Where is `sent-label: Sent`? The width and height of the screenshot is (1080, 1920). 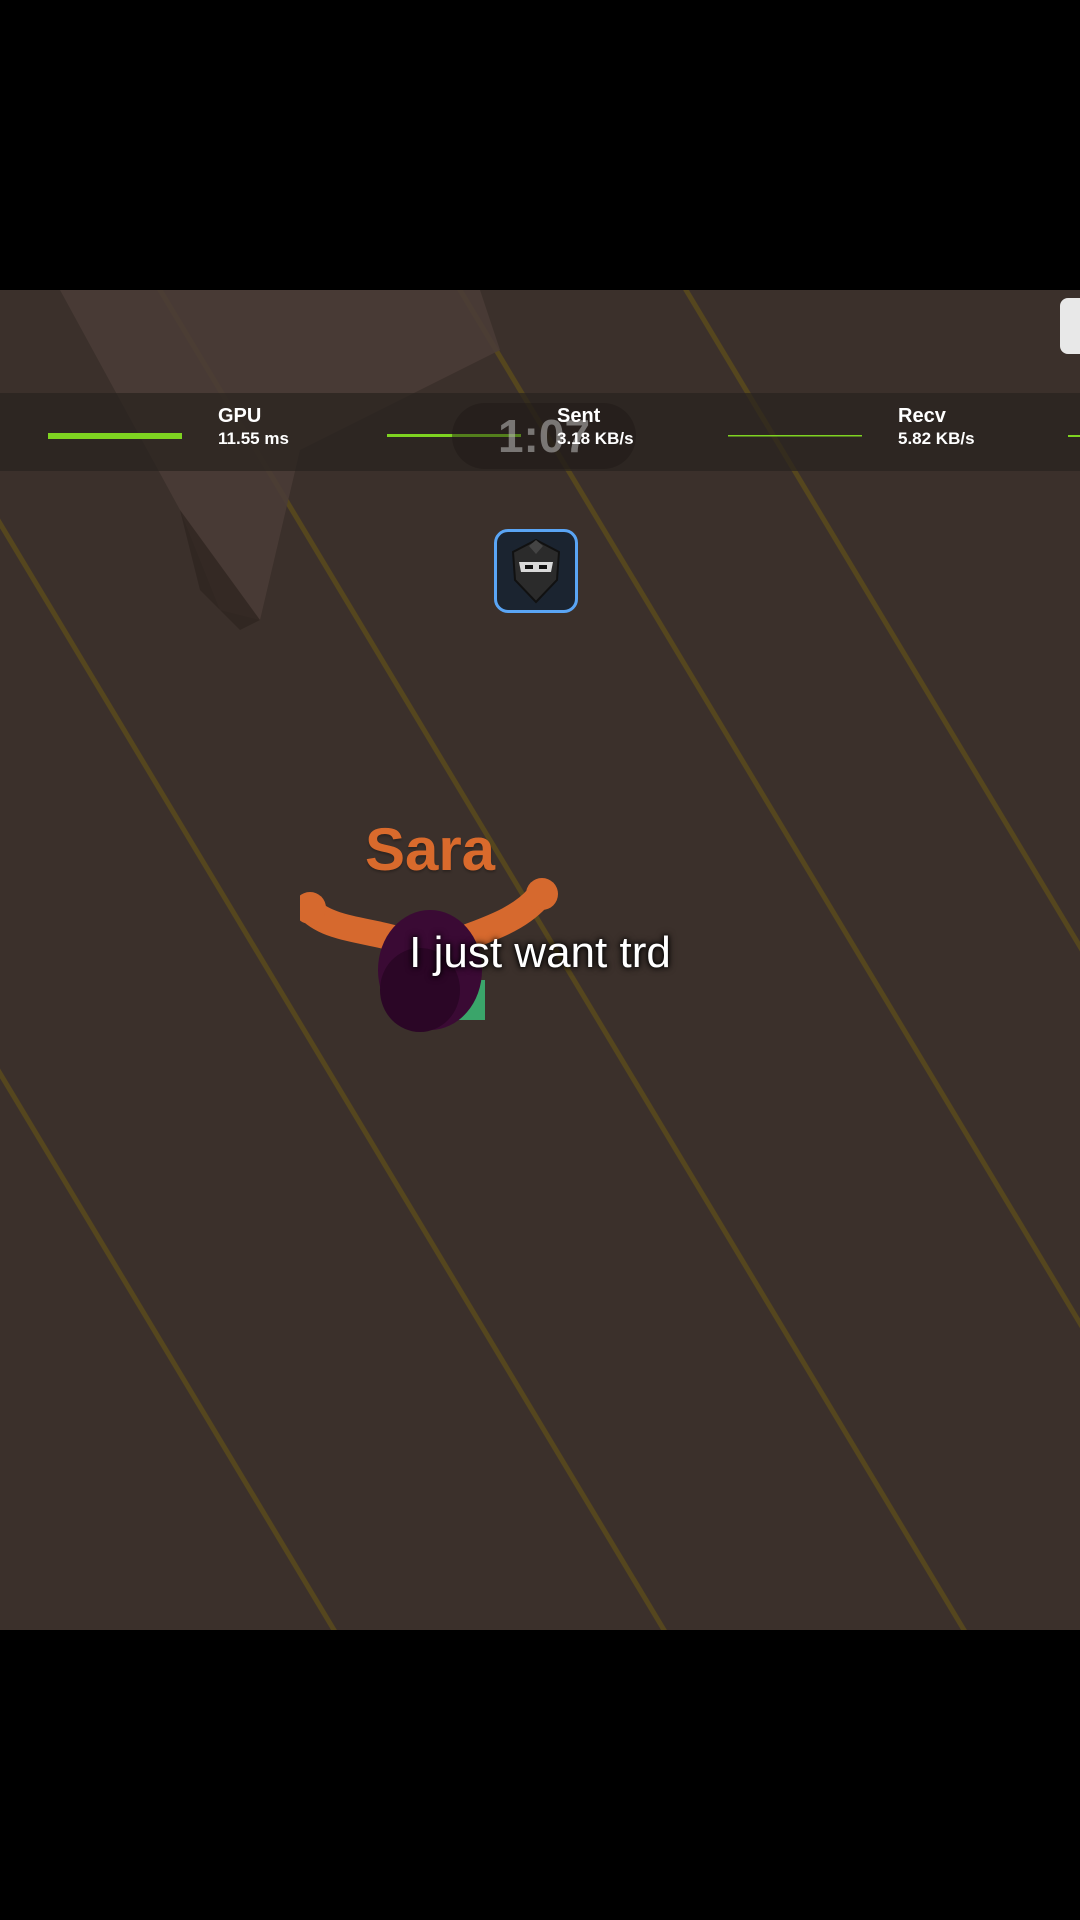
sent-label: Sent is located at coordinates (579, 416).